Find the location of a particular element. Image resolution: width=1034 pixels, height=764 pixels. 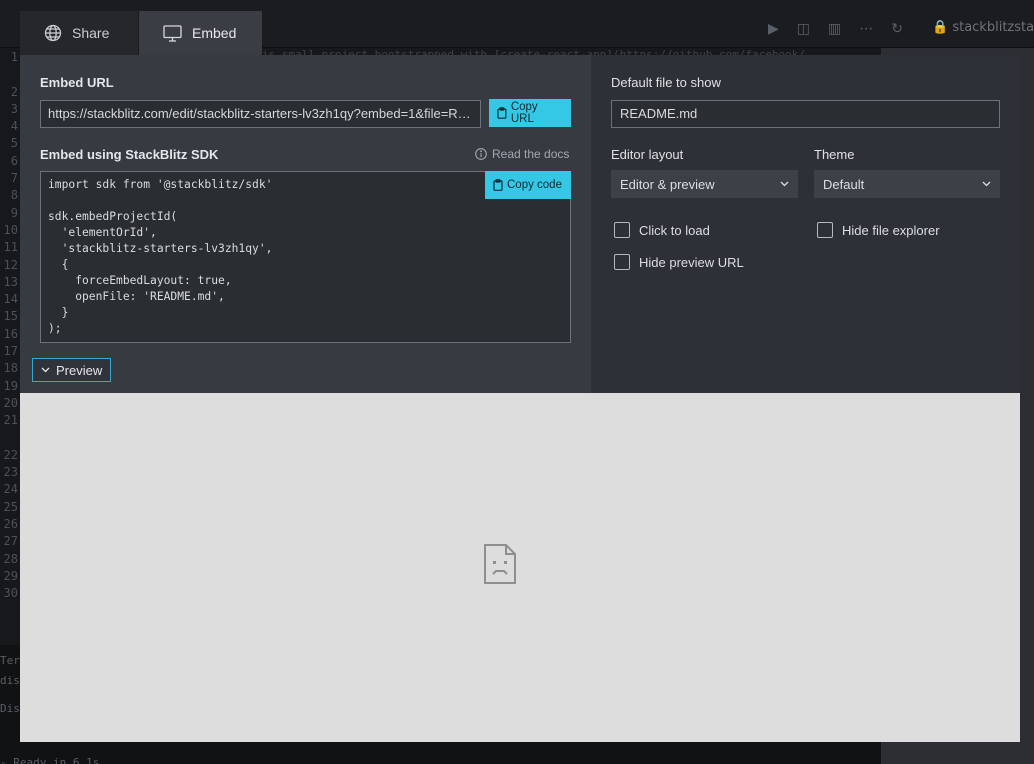

line-number: 1 is located at coordinates (14, 57).